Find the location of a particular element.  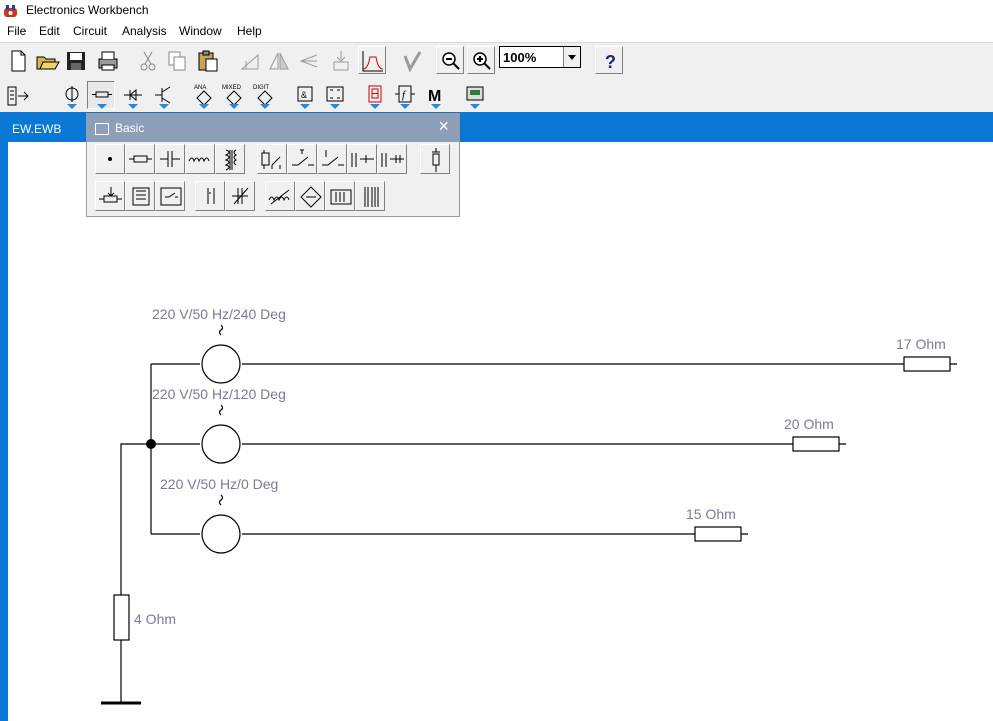

svg-text: f is located at coordinates (404, 95).